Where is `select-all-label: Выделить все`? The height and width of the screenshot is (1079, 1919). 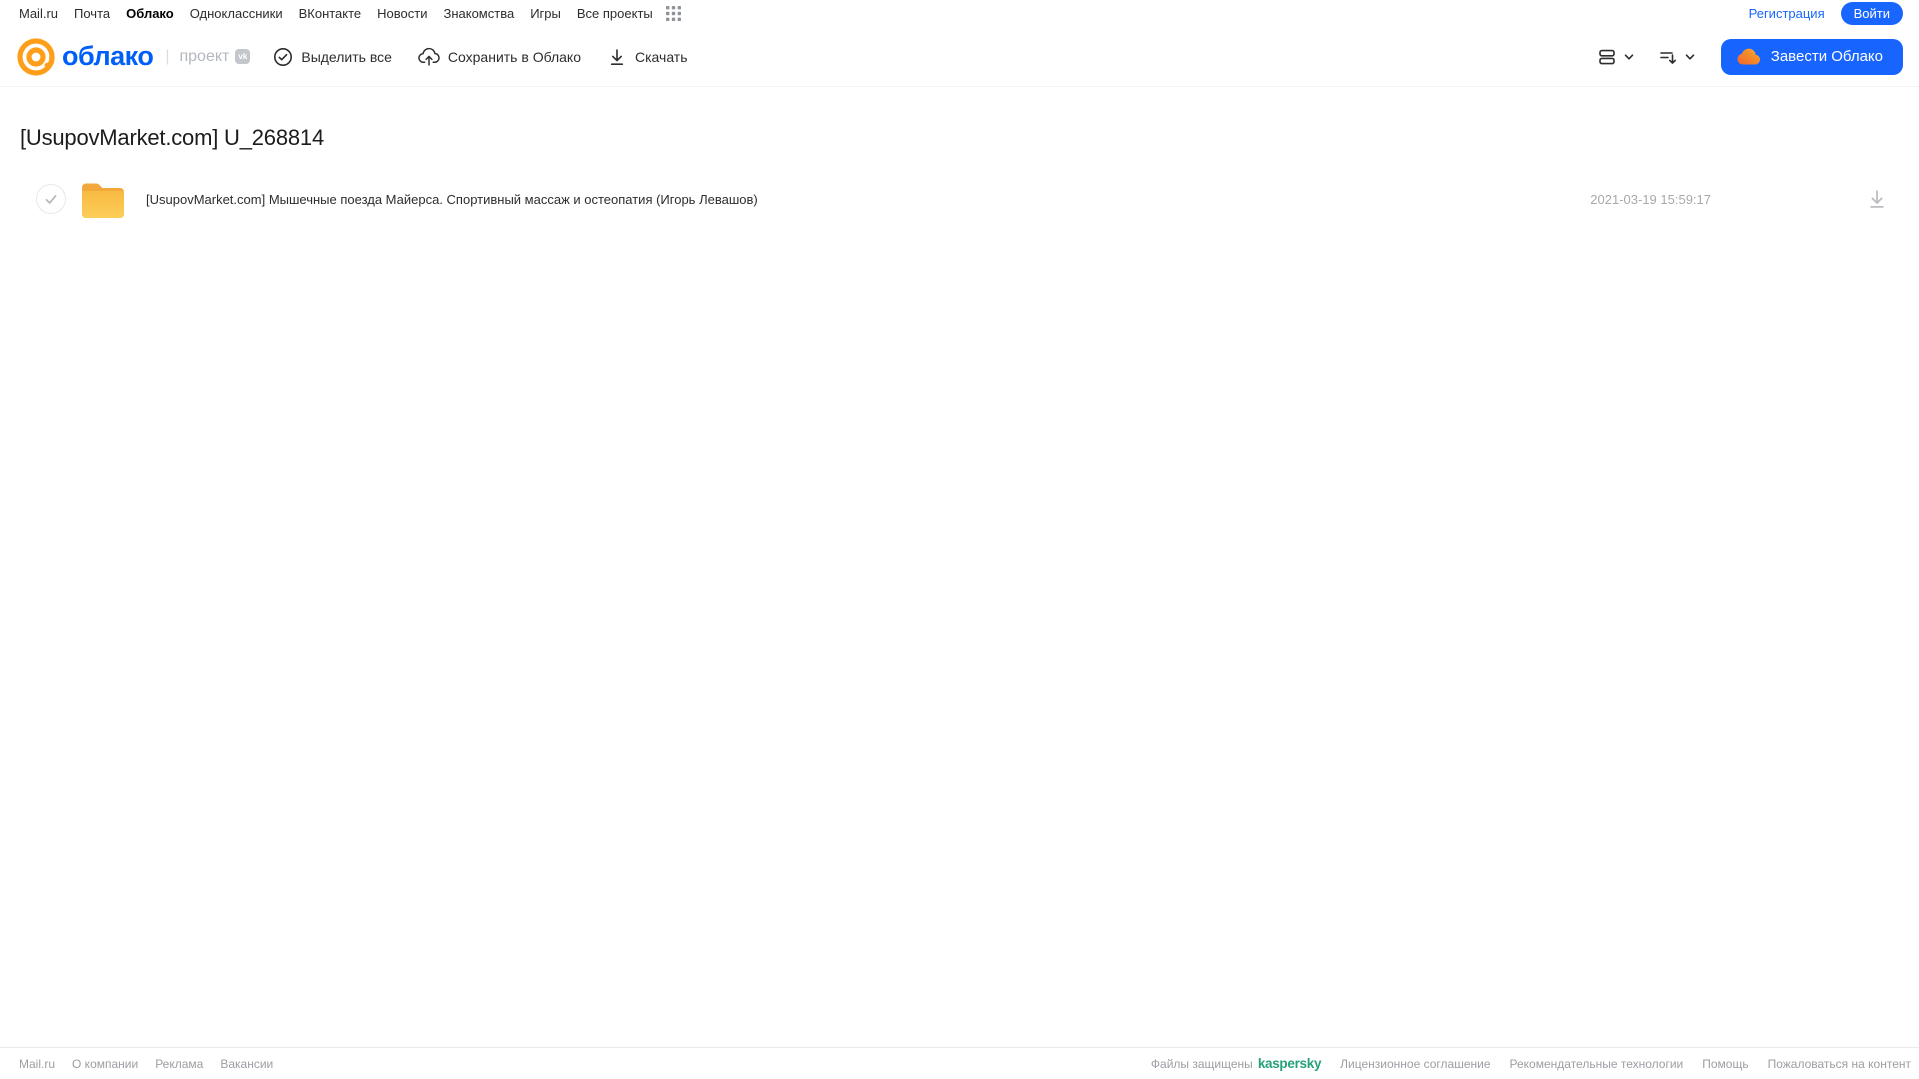 select-all-label: Выделить все is located at coordinates (346, 56).